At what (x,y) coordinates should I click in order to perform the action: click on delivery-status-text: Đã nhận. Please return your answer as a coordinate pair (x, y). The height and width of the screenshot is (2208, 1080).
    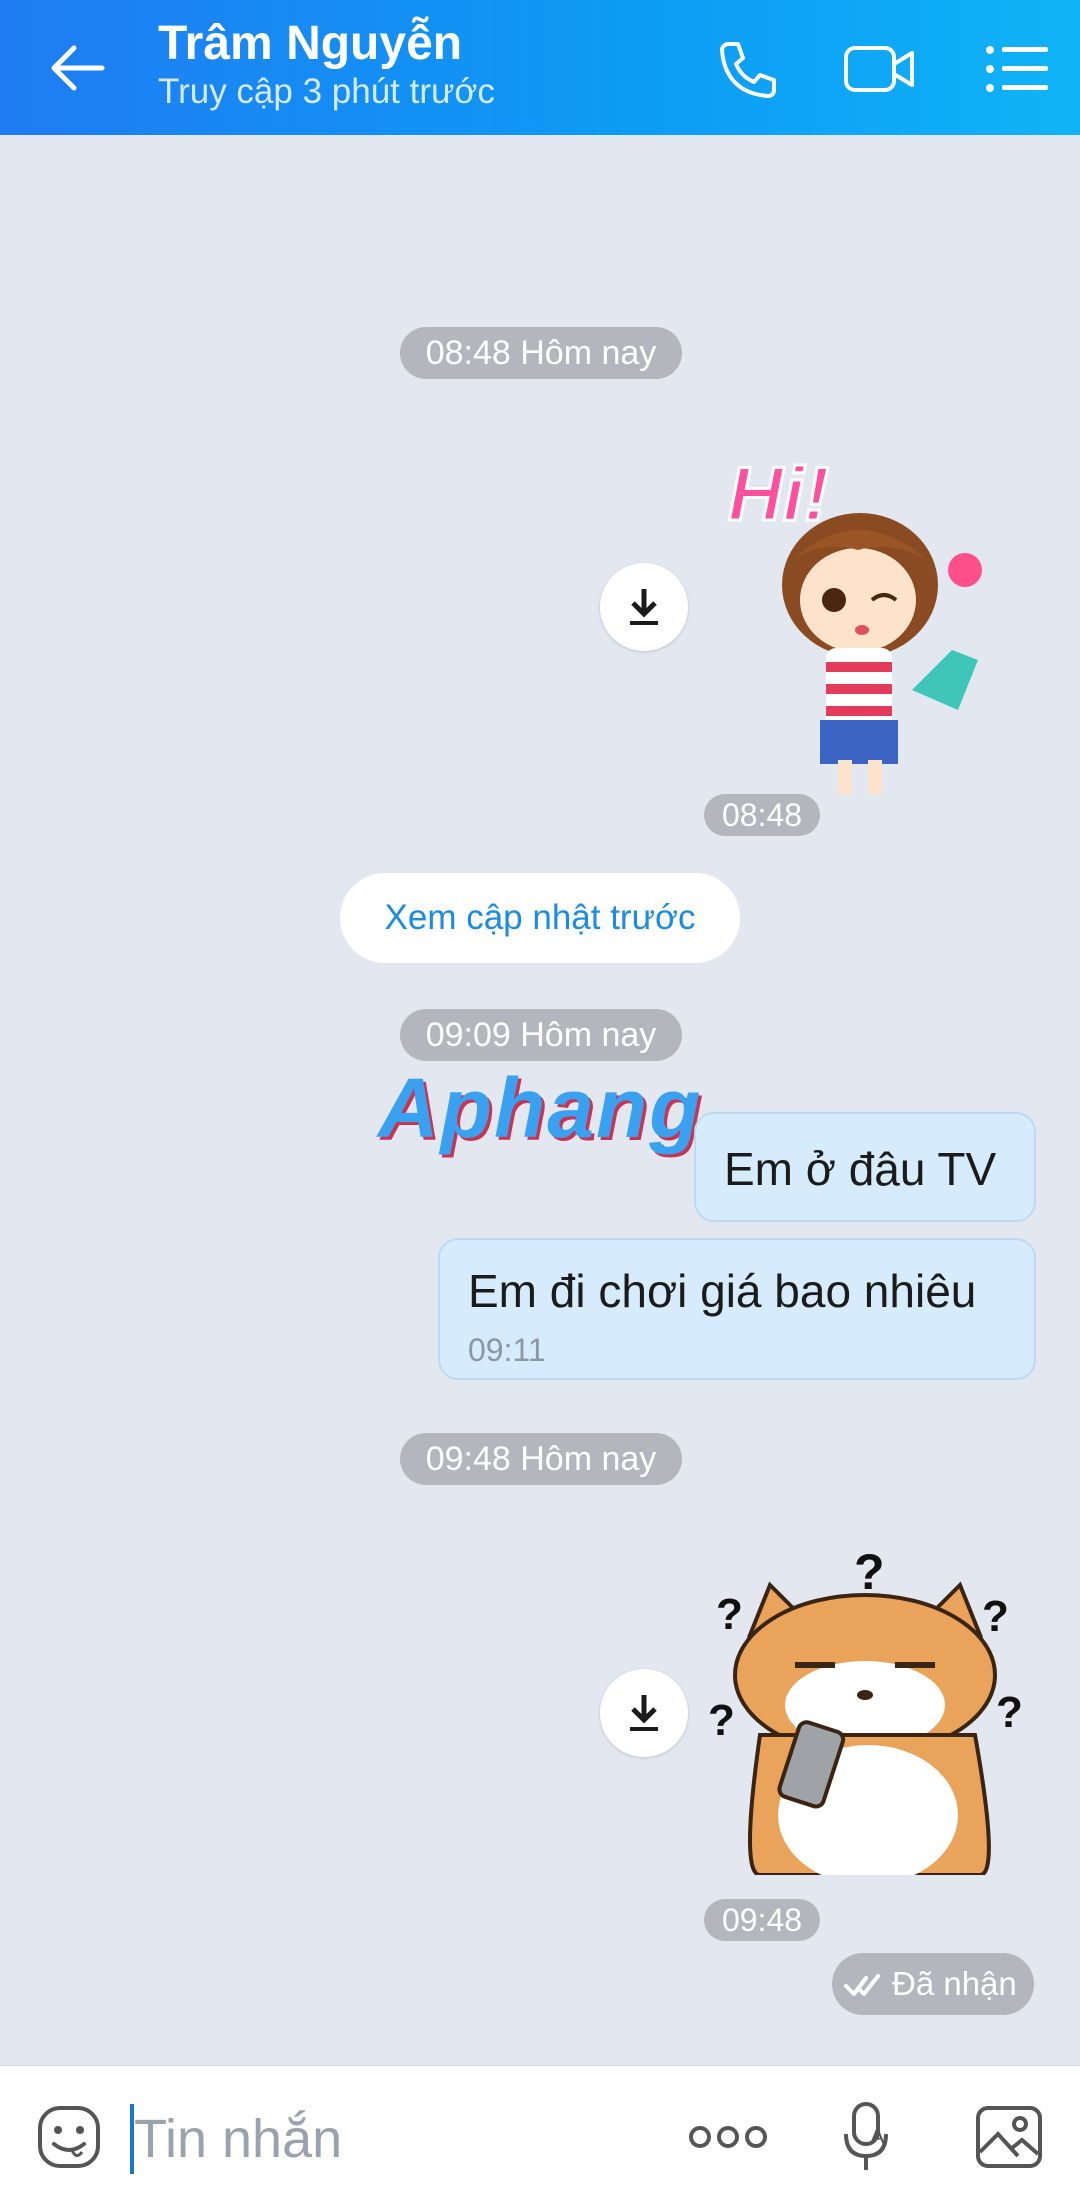
    Looking at the image, I should click on (954, 1983).